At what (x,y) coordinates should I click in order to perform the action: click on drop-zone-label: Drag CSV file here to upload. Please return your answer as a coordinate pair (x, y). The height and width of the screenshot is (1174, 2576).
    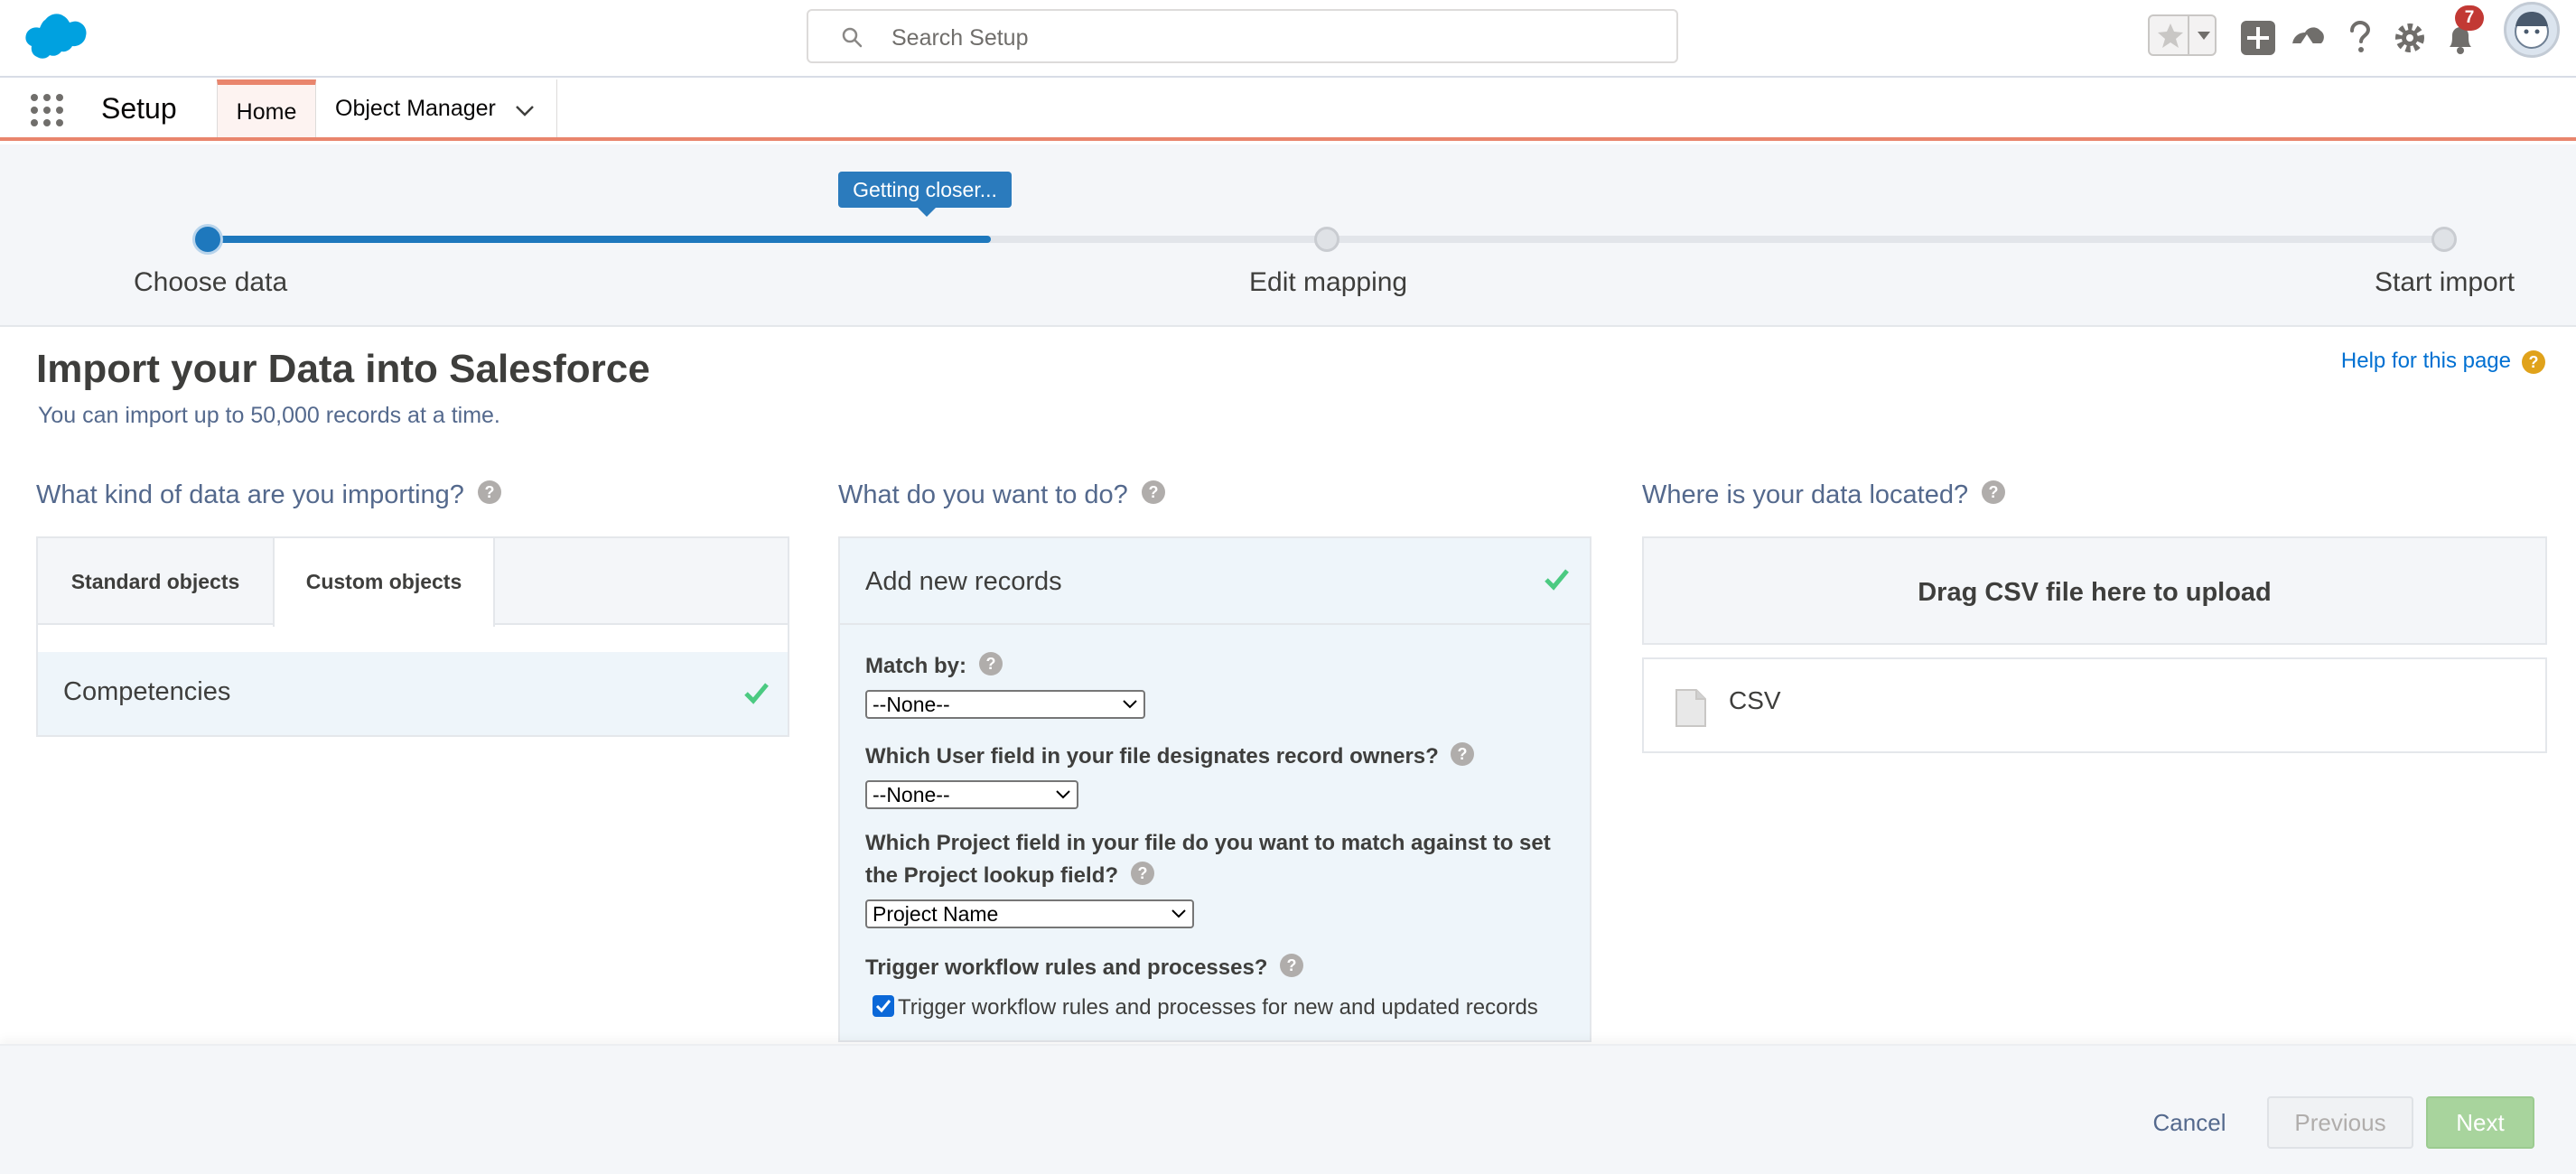
    Looking at the image, I should click on (2095, 592).